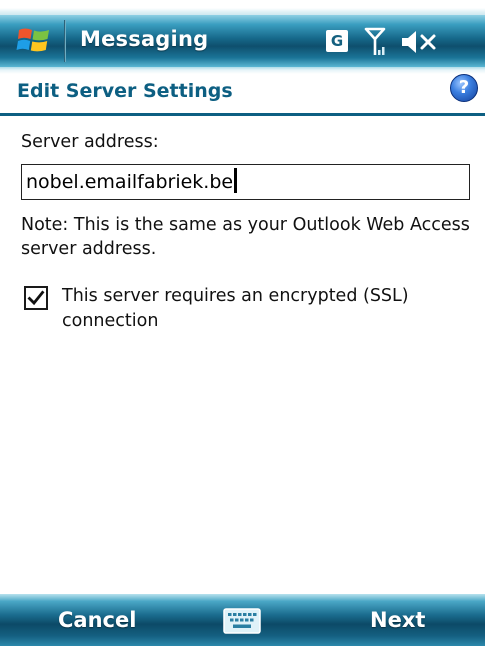 The height and width of the screenshot is (646, 485). What do you see at coordinates (242, 114) in the screenshot?
I see `header-divider` at bounding box center [242, 114].